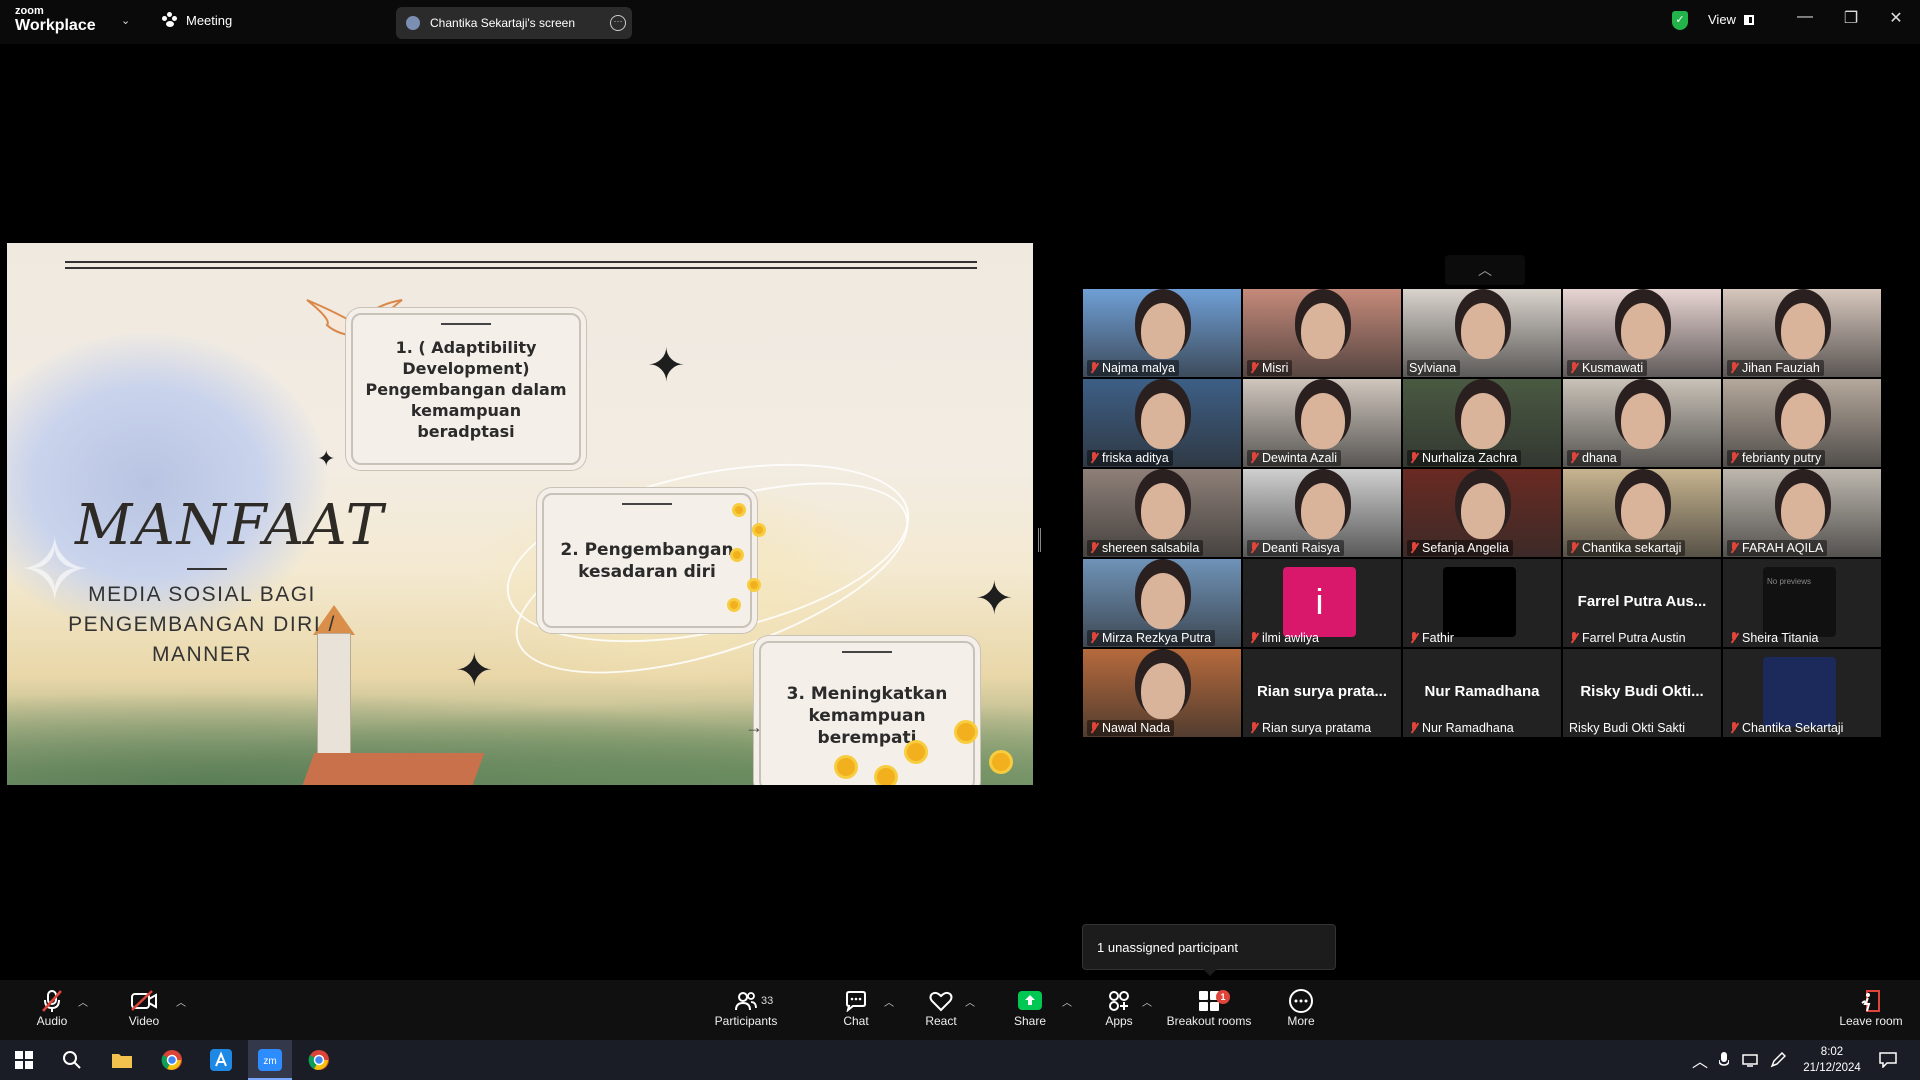 This screenshot has height=1080, width=1920. I want to click on participant-tile: Najma malya, so click(1162, 333).